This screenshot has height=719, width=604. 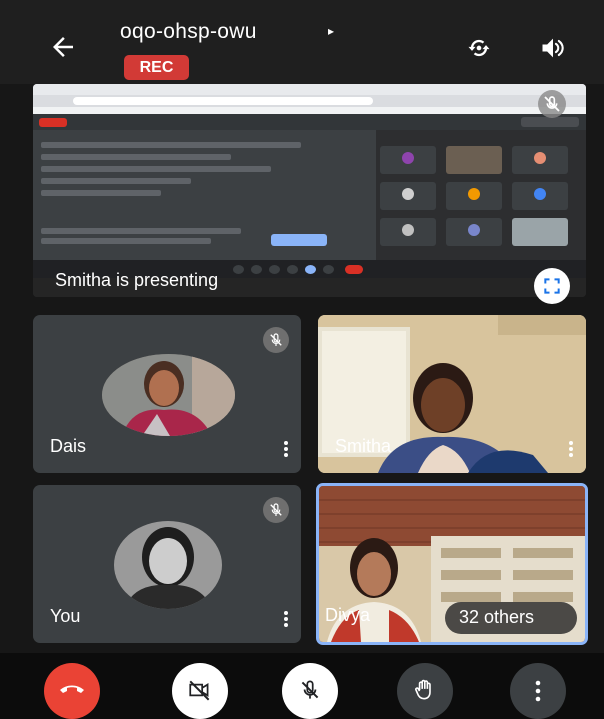 What do you see at coordinates (63, 47) in the screenshot?
I see `back-arrow-icon` at bounding box center [63, 47].